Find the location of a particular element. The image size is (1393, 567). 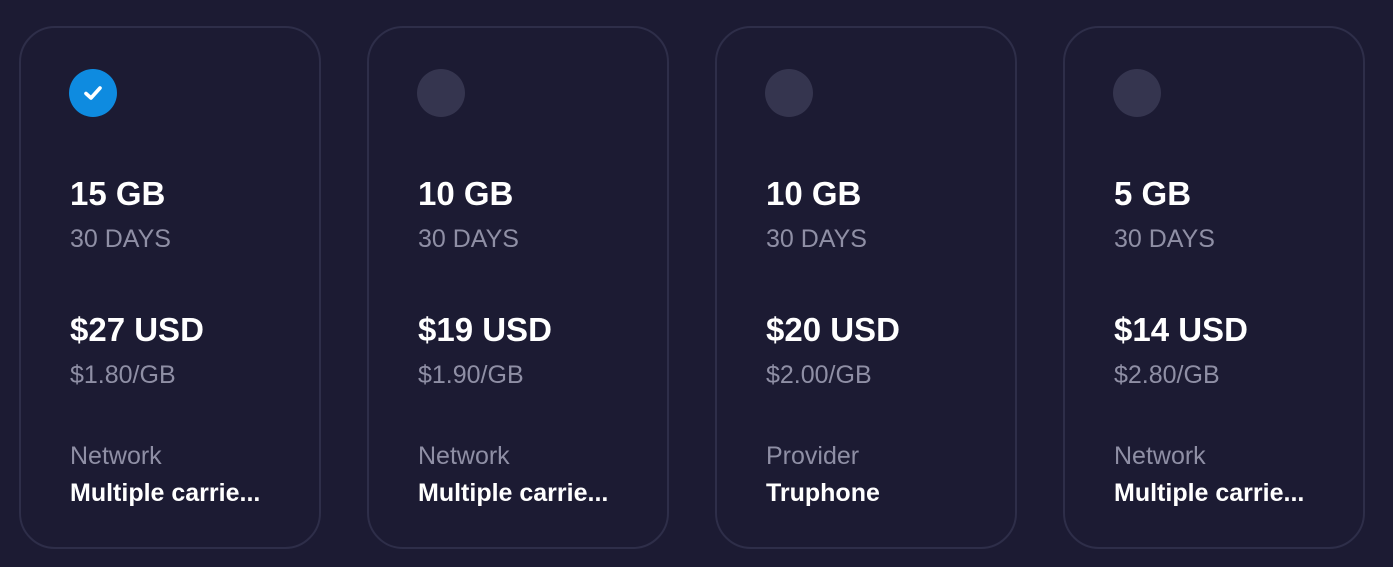

plan-price: $27 USD is located at coordinates (137, 329).